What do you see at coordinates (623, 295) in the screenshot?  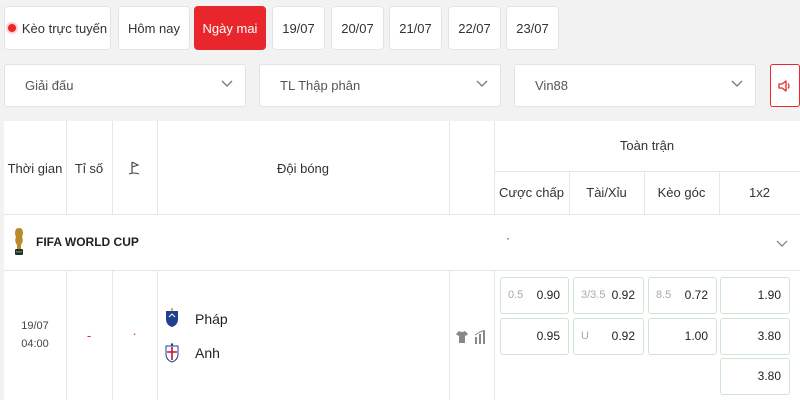 I see `over-value: 0.92` at bounding box center [623, 295].